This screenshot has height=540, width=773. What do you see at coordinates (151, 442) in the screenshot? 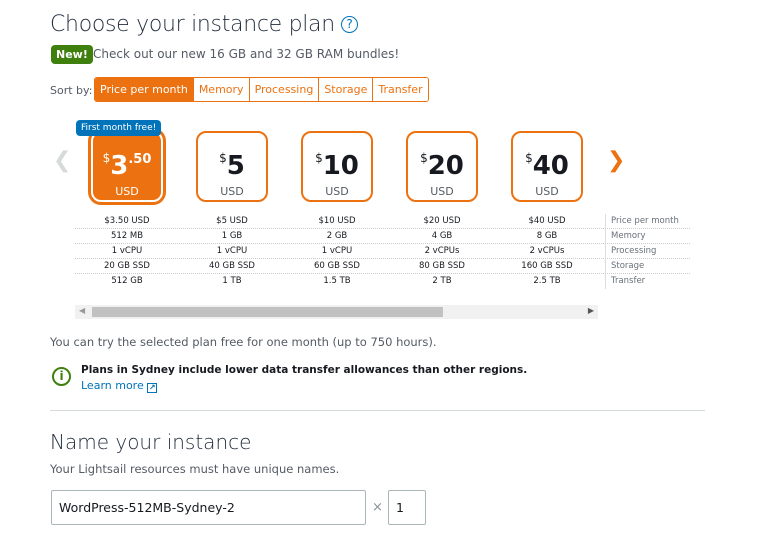
I see `name-section-title: Name your instance` at bounding box center [151, 442].